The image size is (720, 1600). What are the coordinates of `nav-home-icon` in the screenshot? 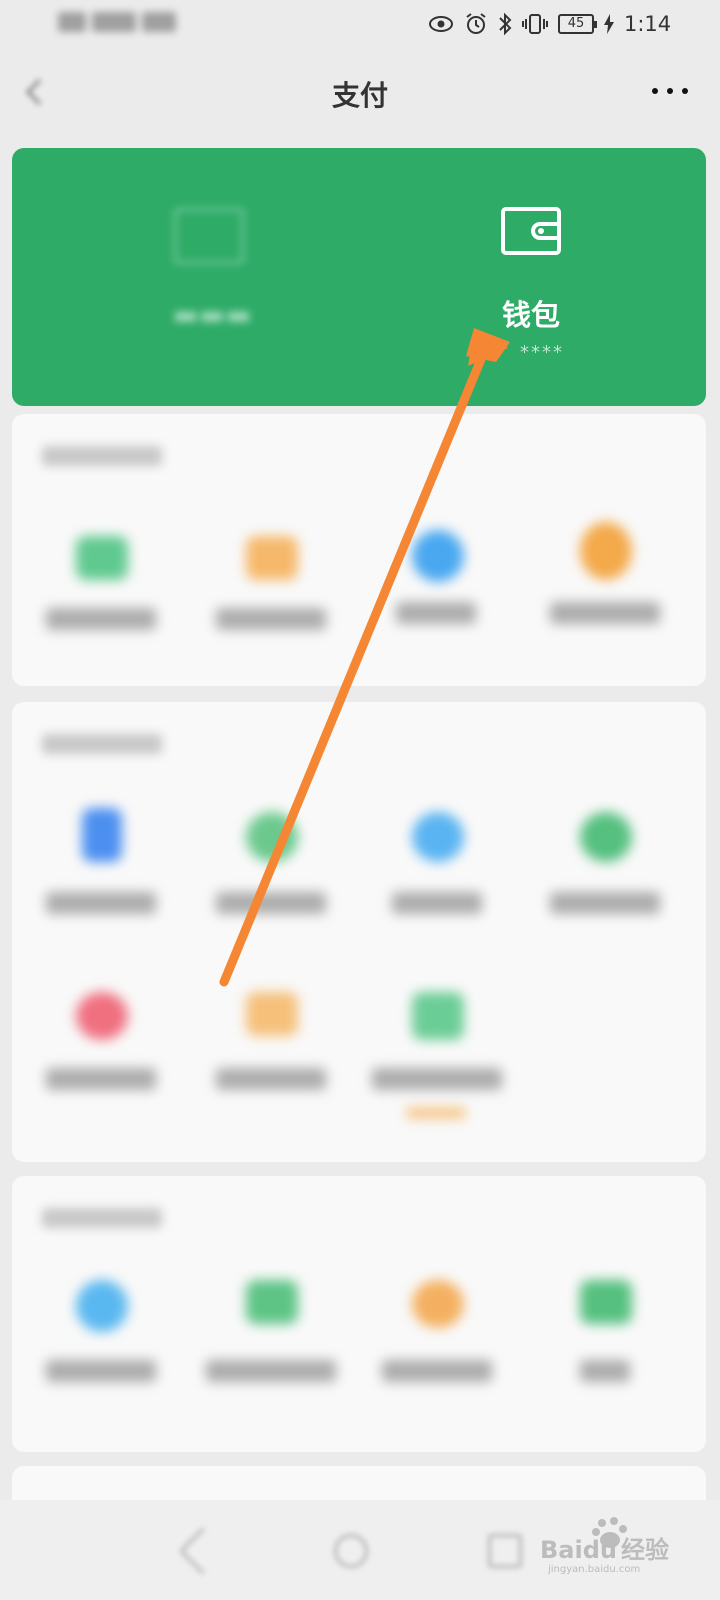 It's located at (351, 1551).